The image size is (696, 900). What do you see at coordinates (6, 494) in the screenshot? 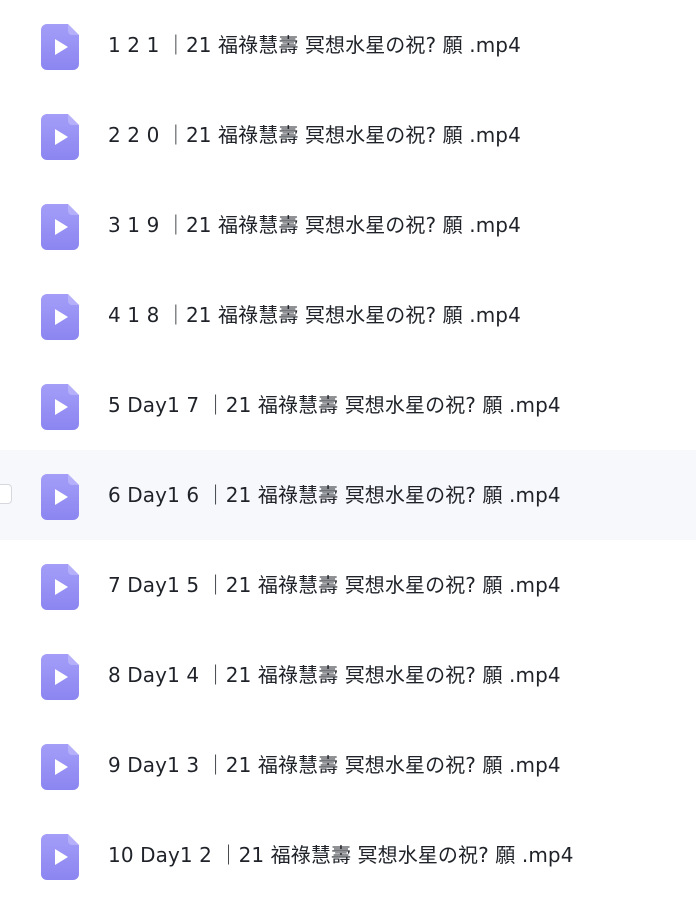
I see `row-checkbox` at bounding box center [6, 494].